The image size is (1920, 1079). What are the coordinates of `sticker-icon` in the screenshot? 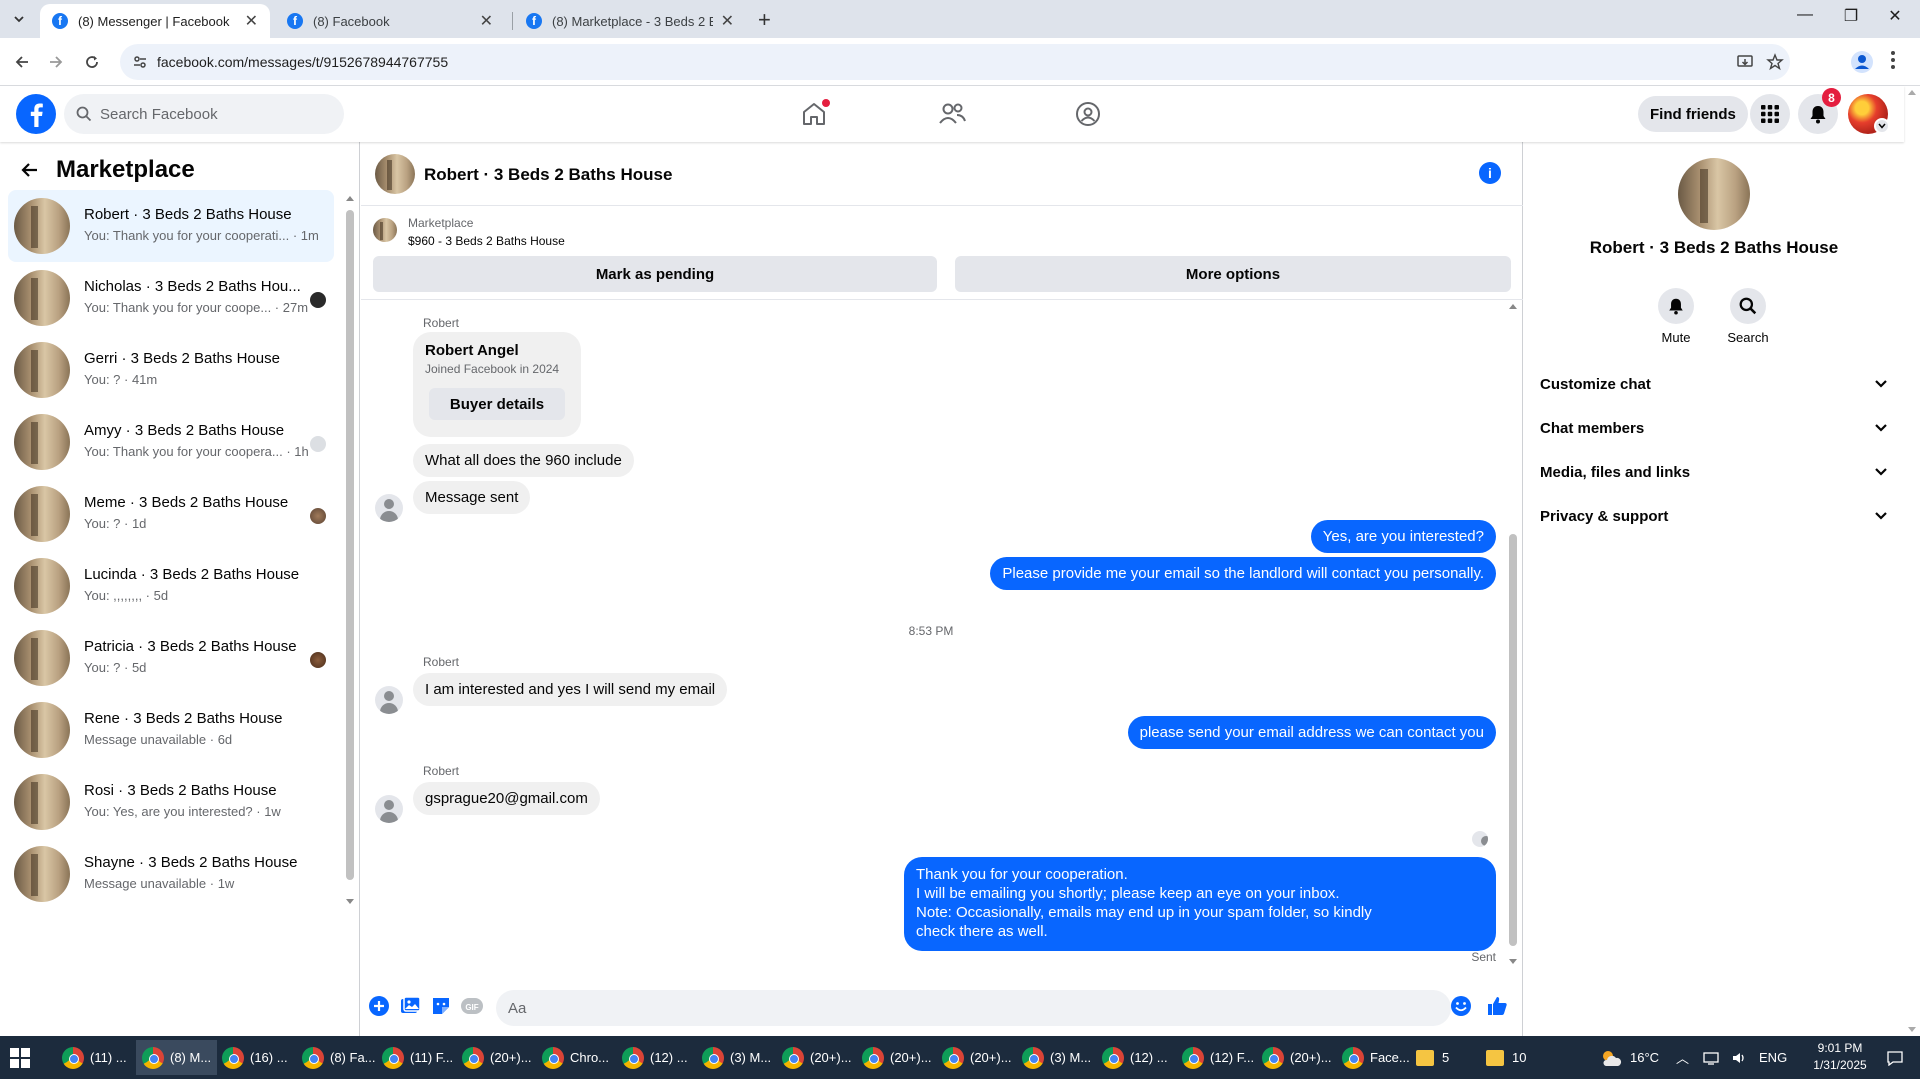 It's located at (441, 1006).